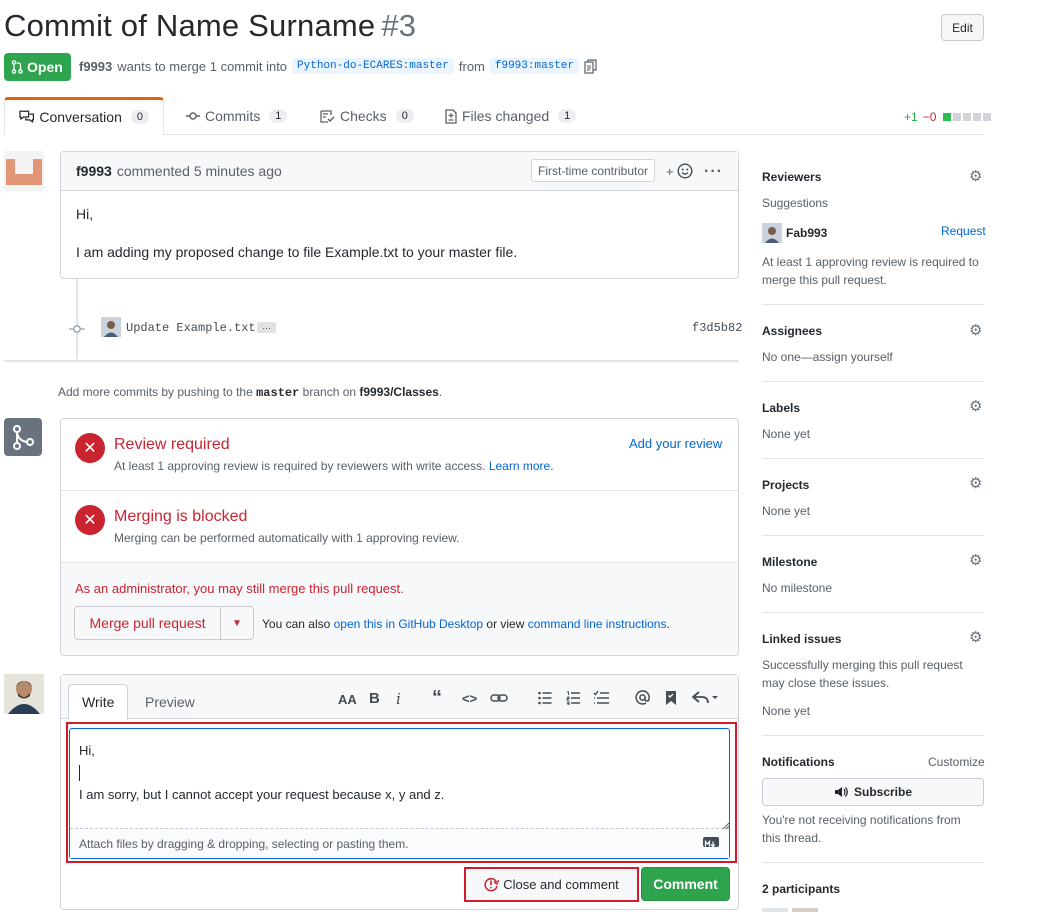 This screenshot has height=912, width=1048. I want to click on tab-label: Checks, so click(363, 116).